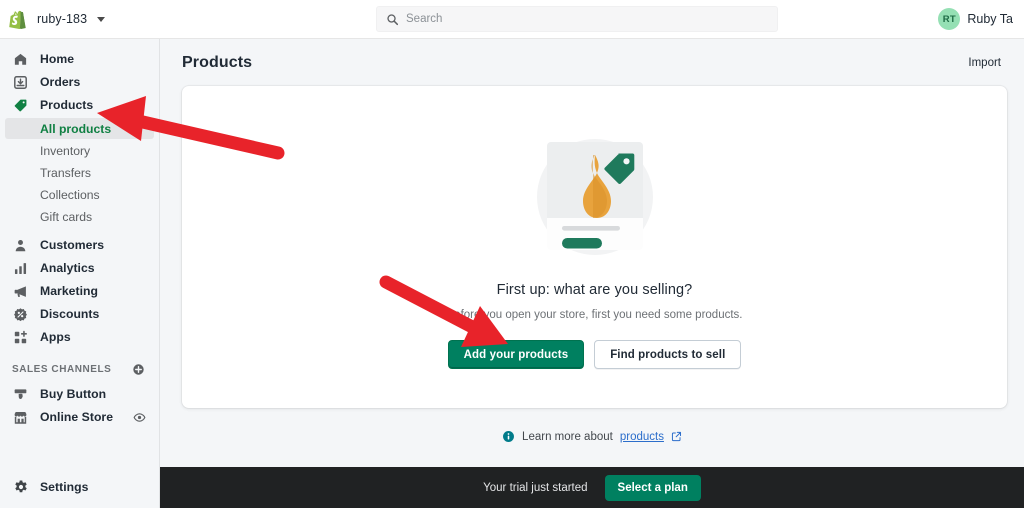 Image resolution: width=1024 pixels, height=508 pixels. Describe the element at coordinates (20, 394) in the screenshot. I see `buy-button-icon` at that location.